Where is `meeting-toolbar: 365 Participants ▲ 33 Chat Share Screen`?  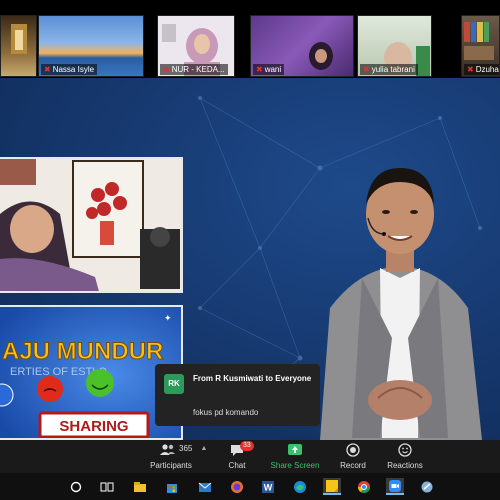
meeting-toolbar: 365 Participants ▲ 33 Chat Share Screen is located at coordinates (250, 456).